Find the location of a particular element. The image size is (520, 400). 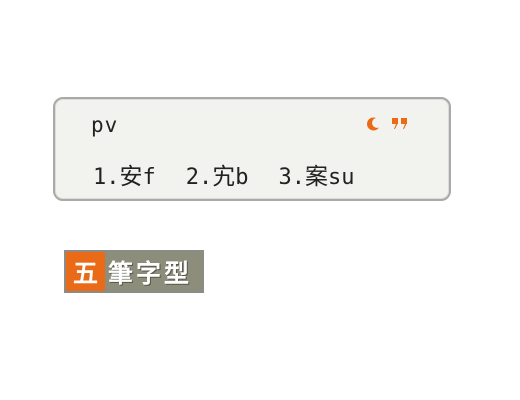

candidate-char: 案 is located at coordinates (316, 177).